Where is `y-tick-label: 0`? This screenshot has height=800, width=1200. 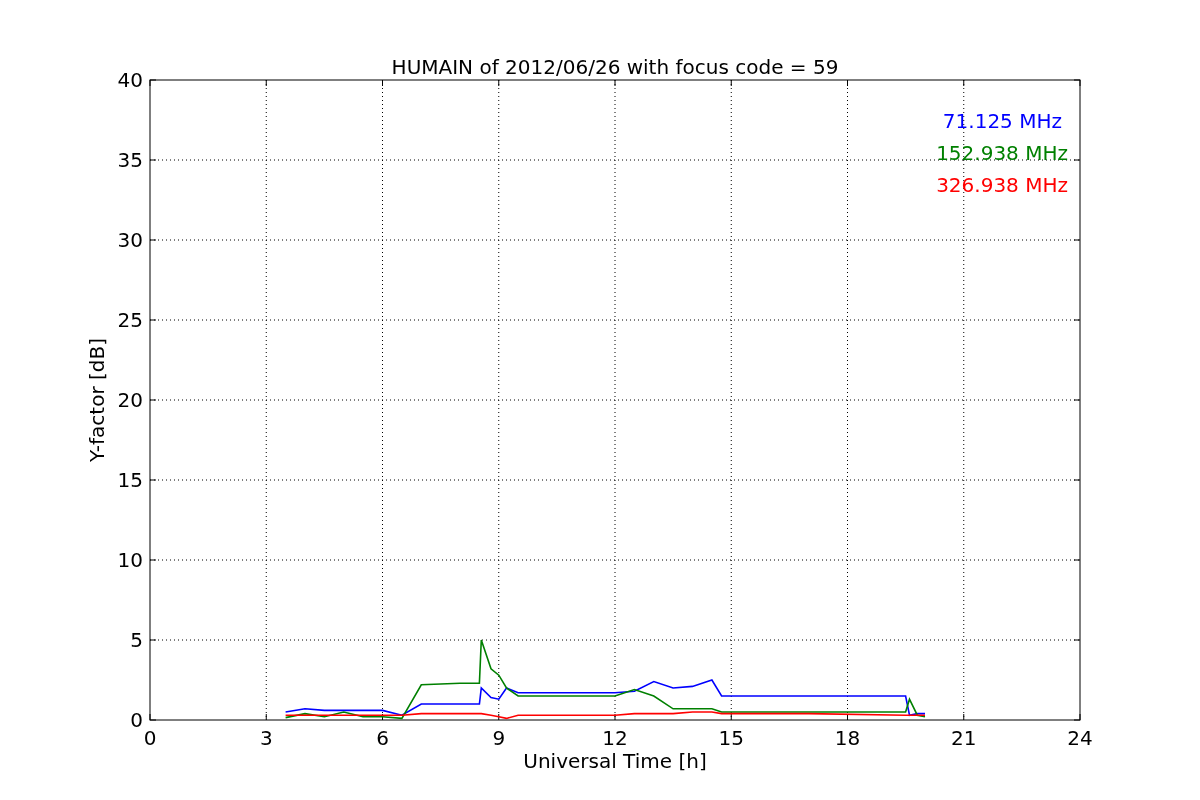
y-tick-label: 0 is located at coordinates (136, 720).